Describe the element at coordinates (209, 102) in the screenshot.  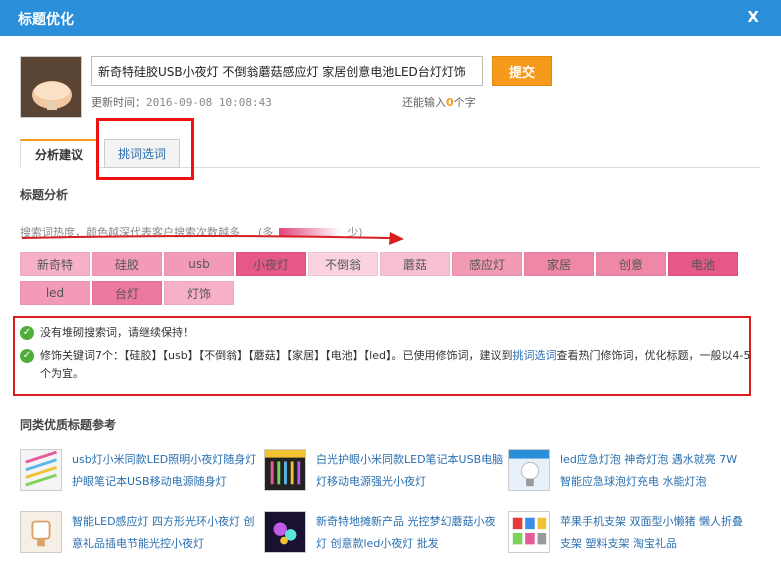
I see `update-time-value: 2016-09-08 10:08:43` at that location.